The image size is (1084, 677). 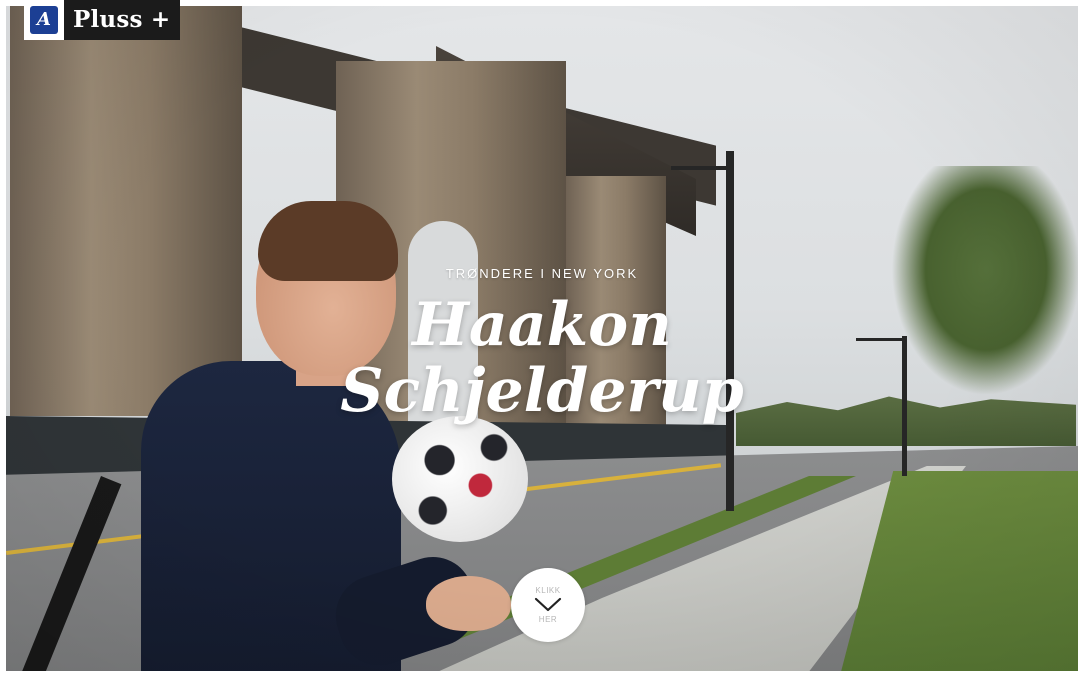 What do you see at coordinates (548, 590) in the screenshot?
I see `scroll-button-top-label: KLIKK` at bounding box center [548, 590].